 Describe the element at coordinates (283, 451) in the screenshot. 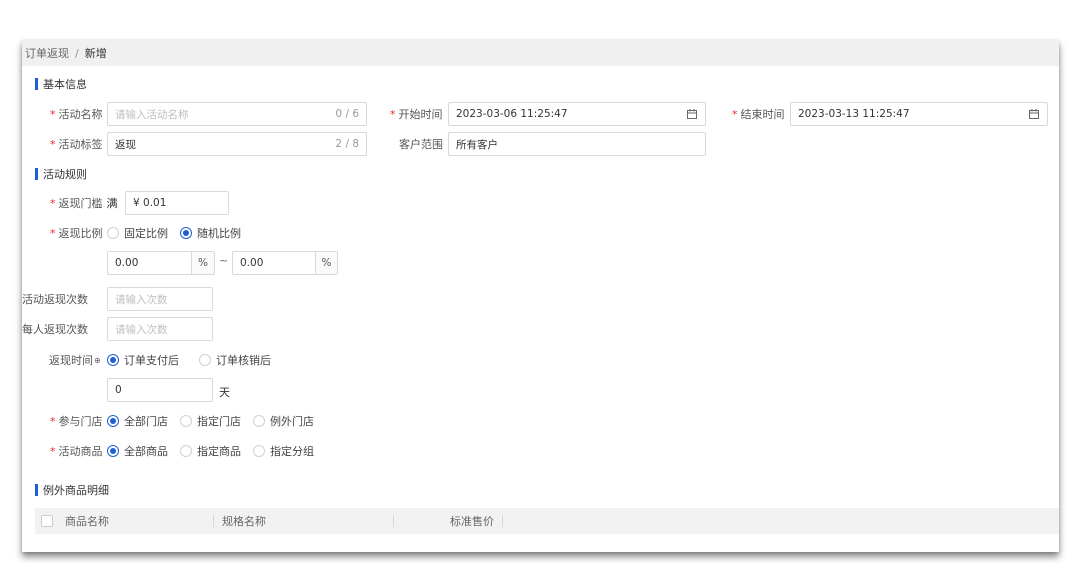

I see `radio-specified-group: 指定分组` at that location.